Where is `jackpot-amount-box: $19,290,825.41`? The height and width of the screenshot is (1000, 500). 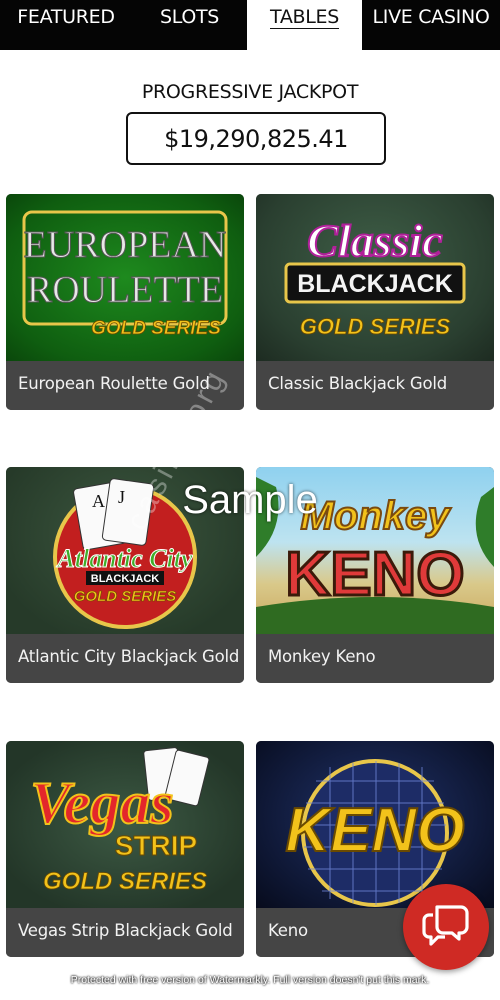 jackpot-amount-box: $19,290,825.41 is located at coordinates (256, 138).